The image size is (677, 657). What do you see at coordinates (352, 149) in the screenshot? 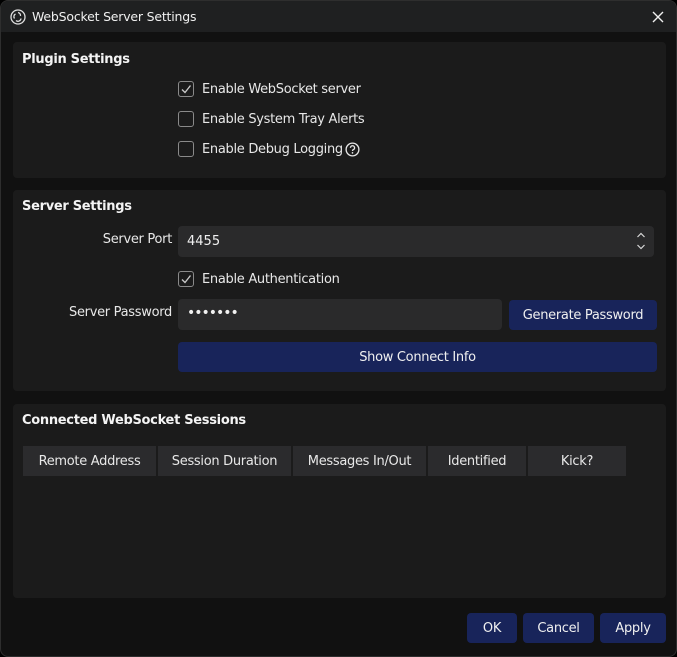
I see `help-circle-icon` at bounding box center [352, 149].